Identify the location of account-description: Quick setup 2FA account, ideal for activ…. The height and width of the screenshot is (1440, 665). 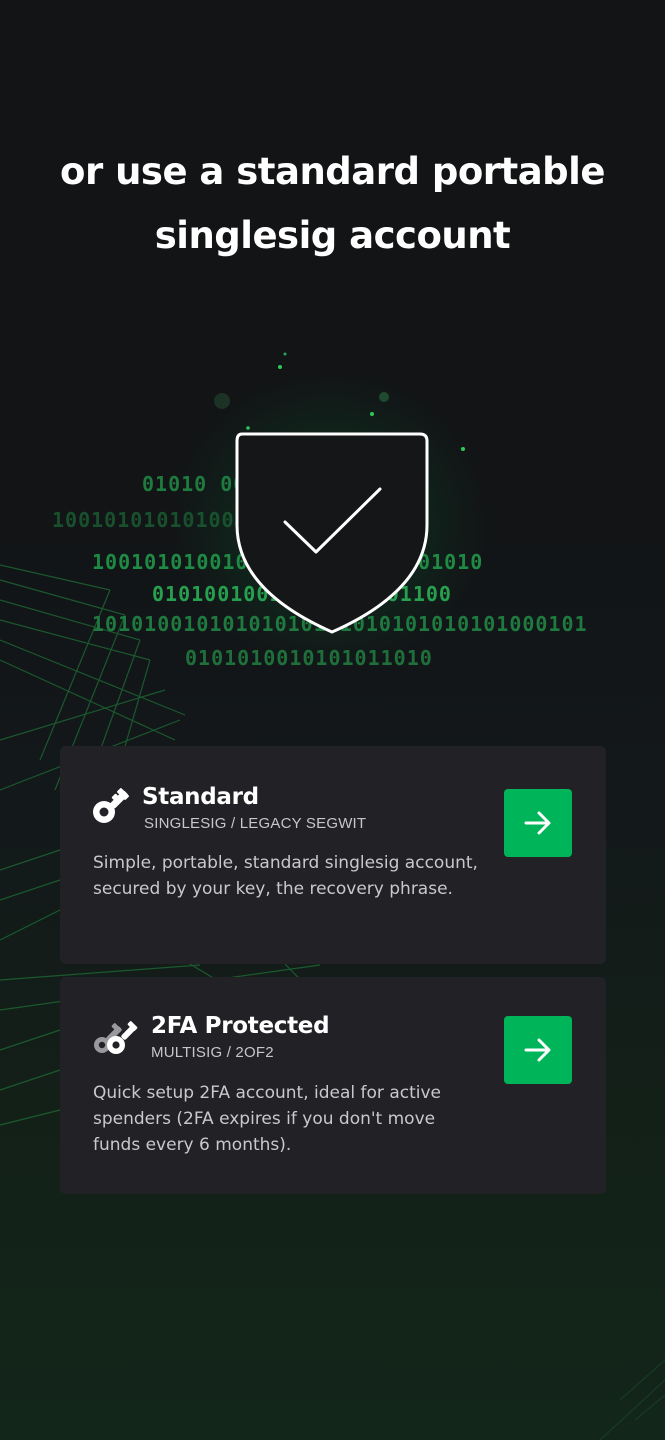
(267, 1119).